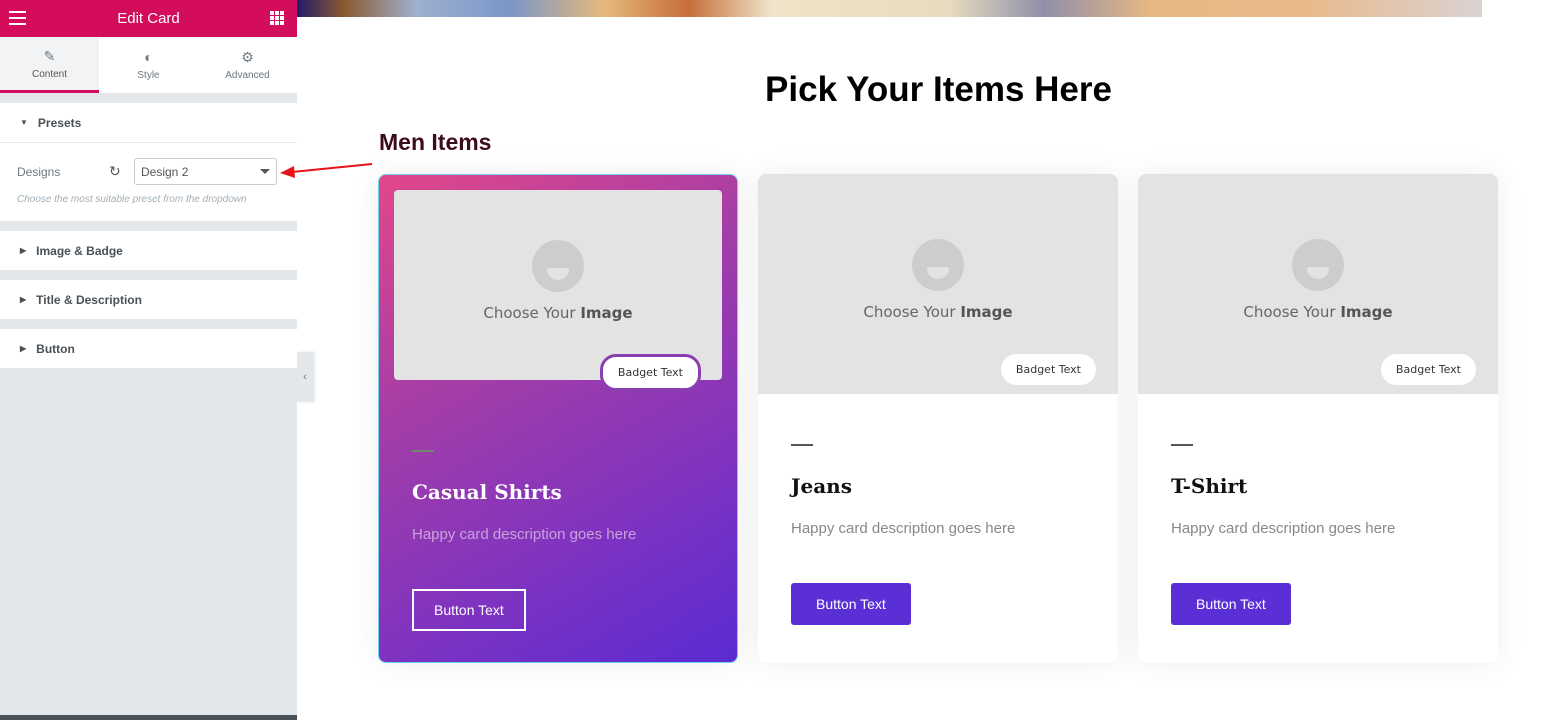  Describe the element at coordinates (121, 171) in the screenshot. I see `reset-icon: ↻` at that location.